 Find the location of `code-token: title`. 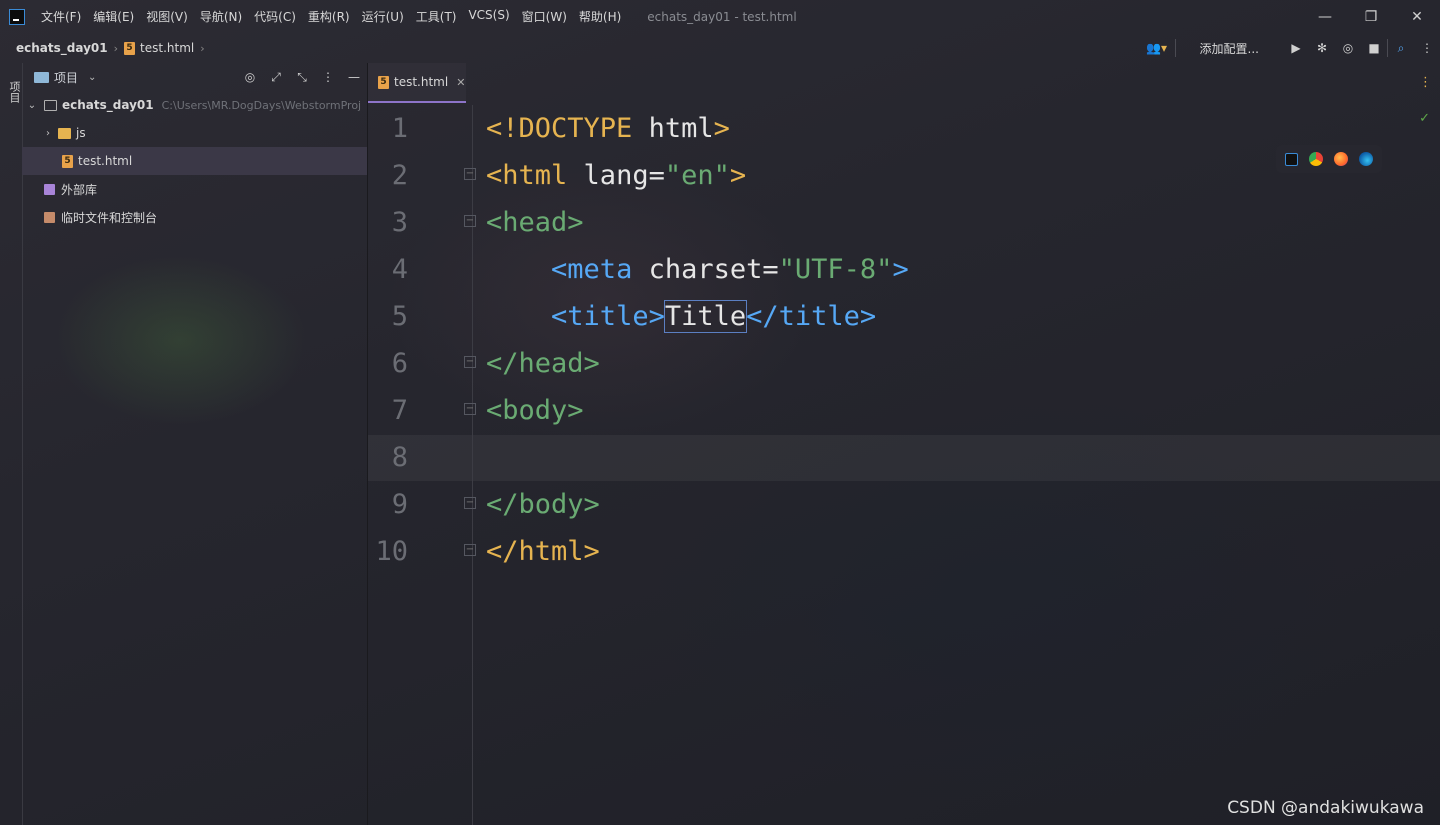

code-token: title is located at coordinates (608, 316).